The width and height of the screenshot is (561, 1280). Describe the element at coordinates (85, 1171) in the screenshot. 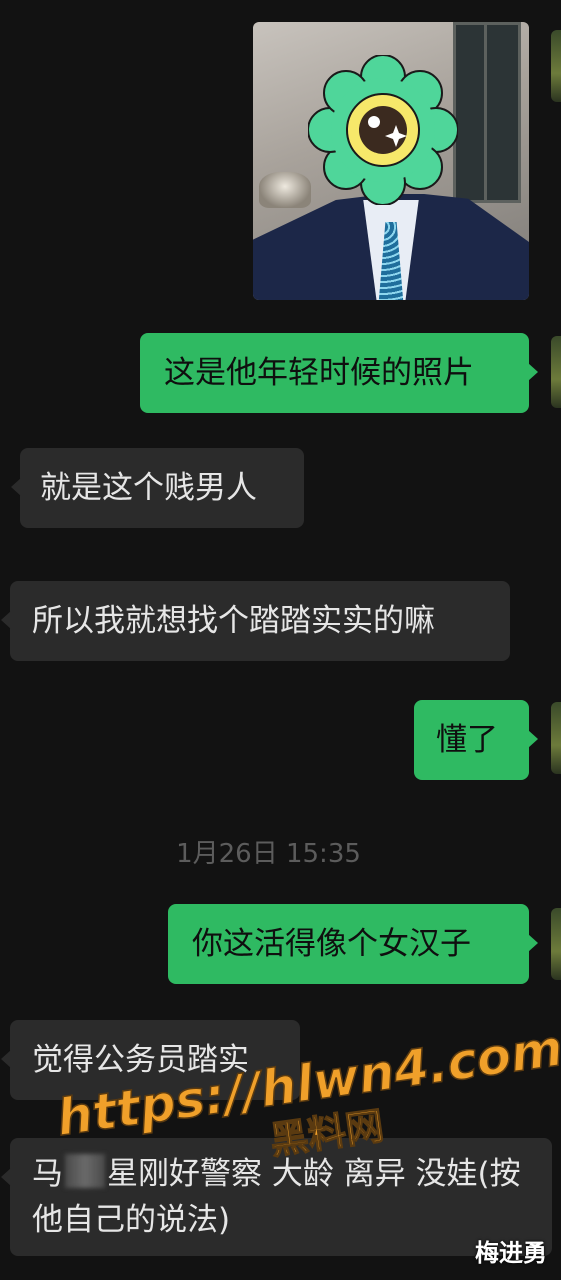

I see `redacted-name-blur` at that location.